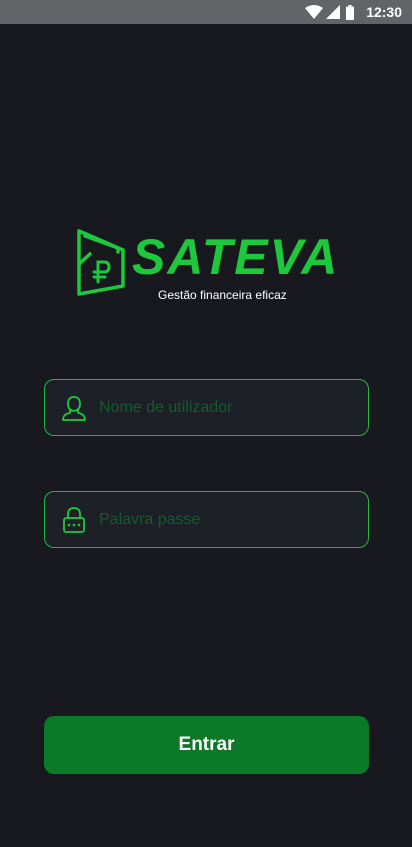  I want to click on brand-tagline: Gestão financeira eficaz, so click(222, 295).